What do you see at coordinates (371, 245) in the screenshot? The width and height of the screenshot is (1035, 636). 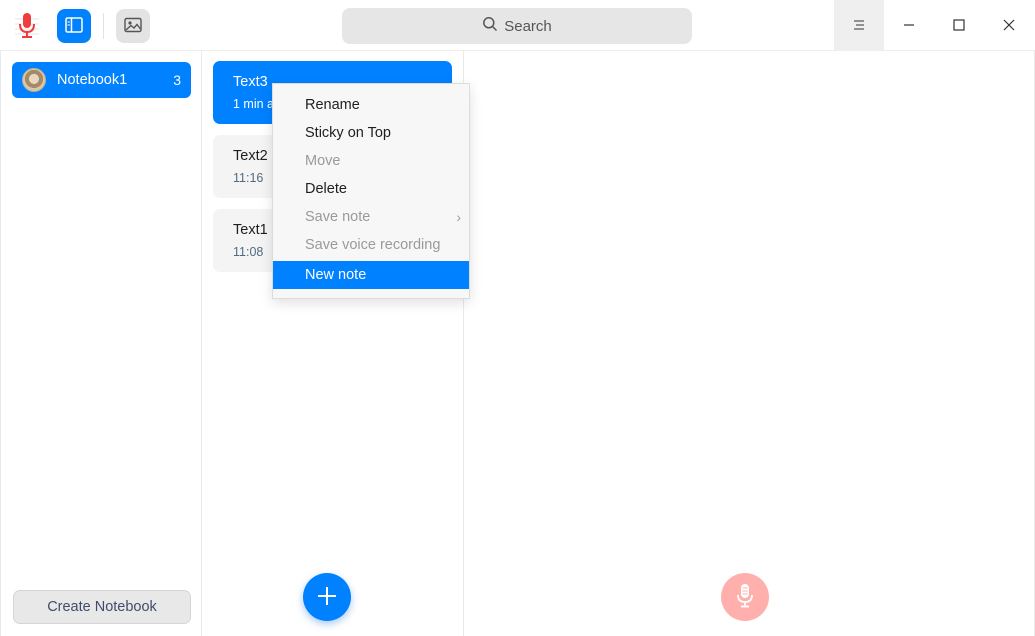 I see `menu-item-save-voice-recording: Save voice recording` at bounding box center [371, 245].